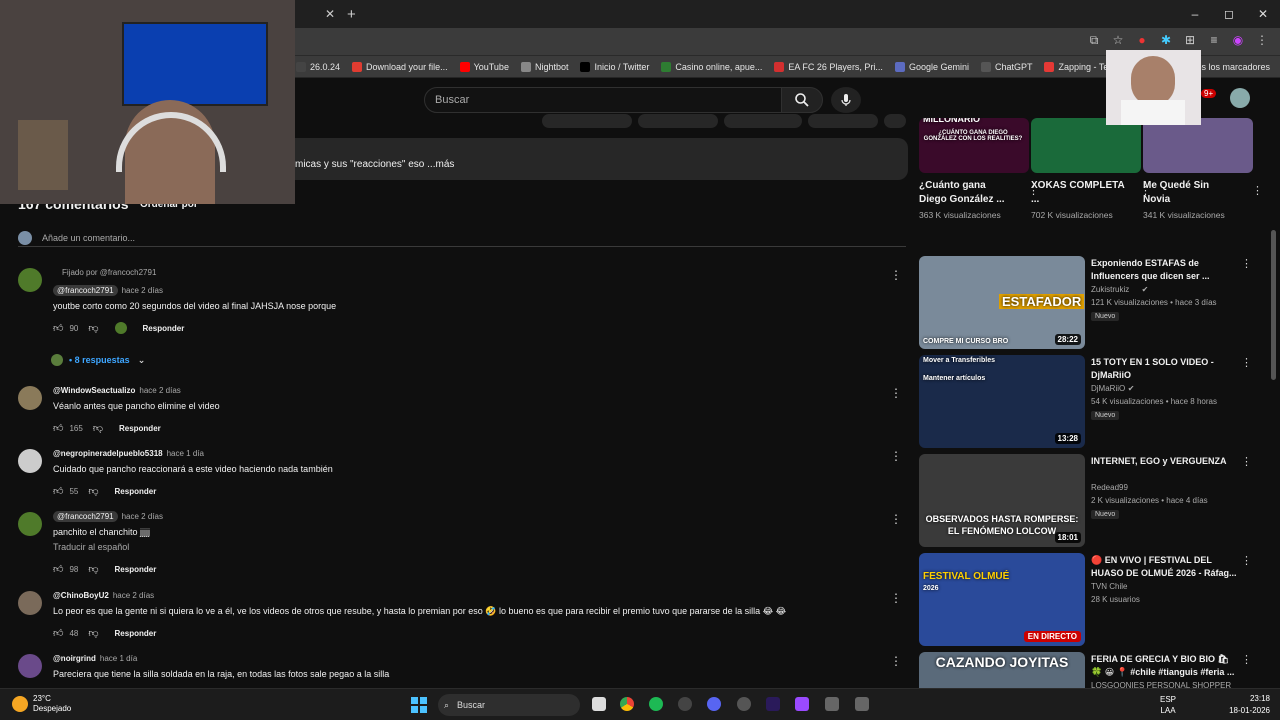  I want to click on video-title: INTERNET, EGO y VERGUENZA, so click(1165, 461).